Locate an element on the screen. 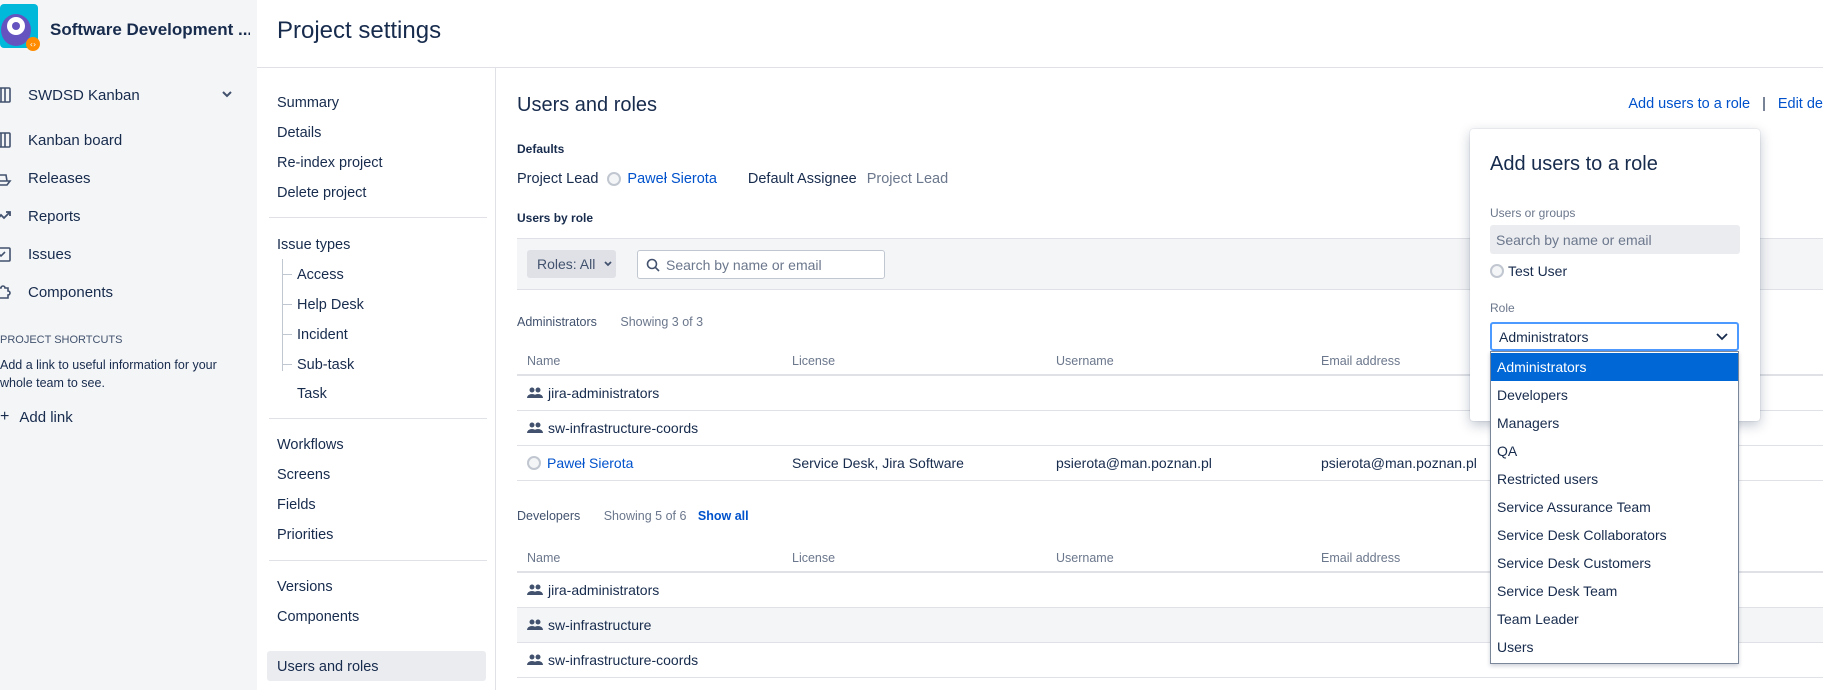  user-link: Paweł Sierota is located at coordinates (590, 463).